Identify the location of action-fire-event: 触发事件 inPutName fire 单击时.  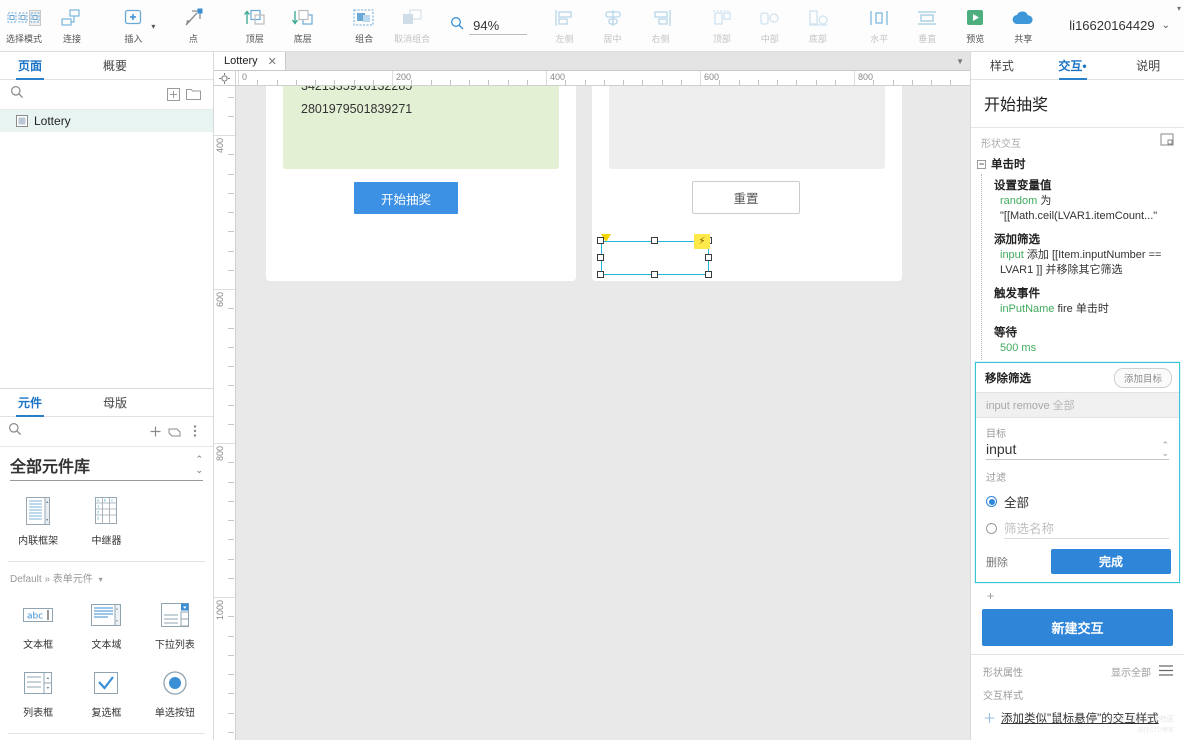
(1083, 301).